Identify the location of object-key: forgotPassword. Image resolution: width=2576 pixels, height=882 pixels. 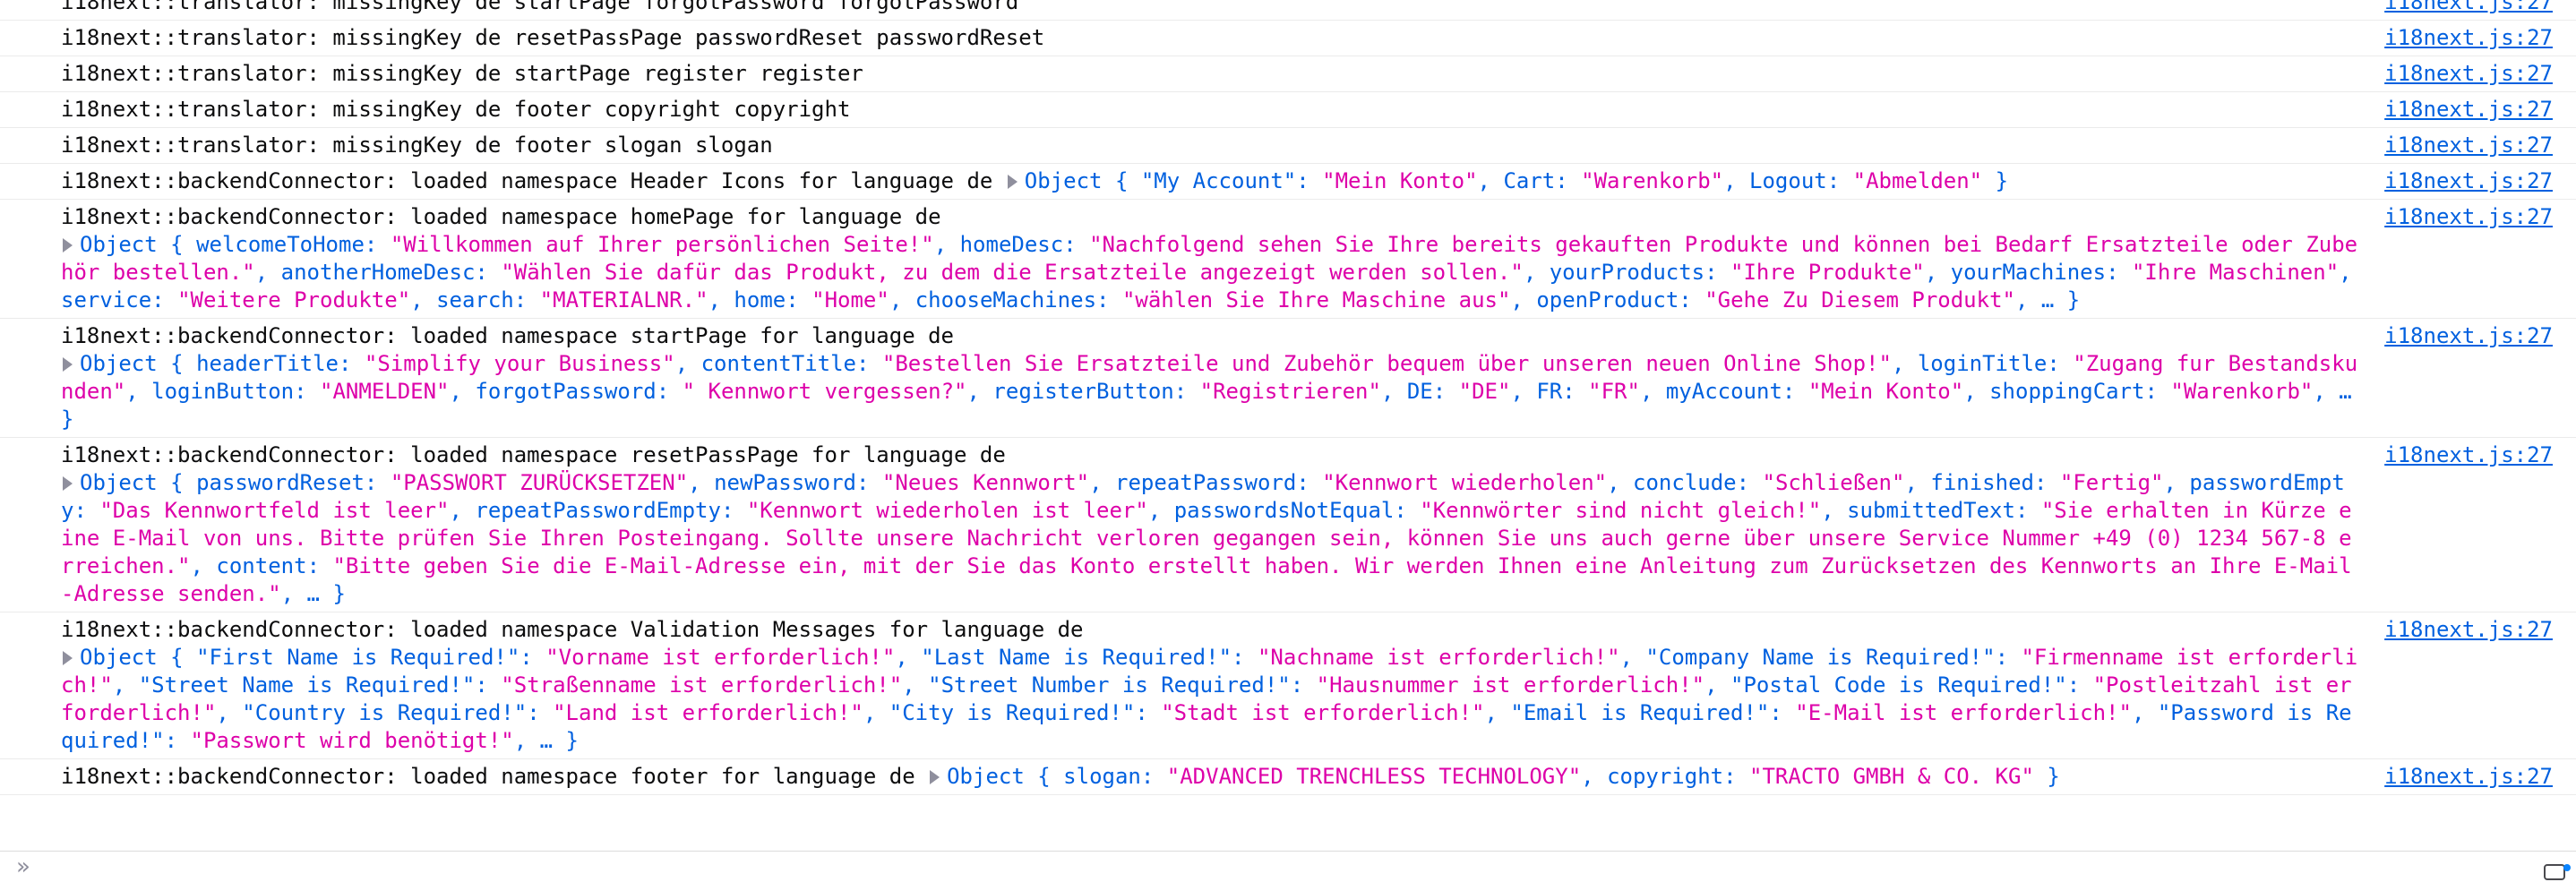
(566, 392).